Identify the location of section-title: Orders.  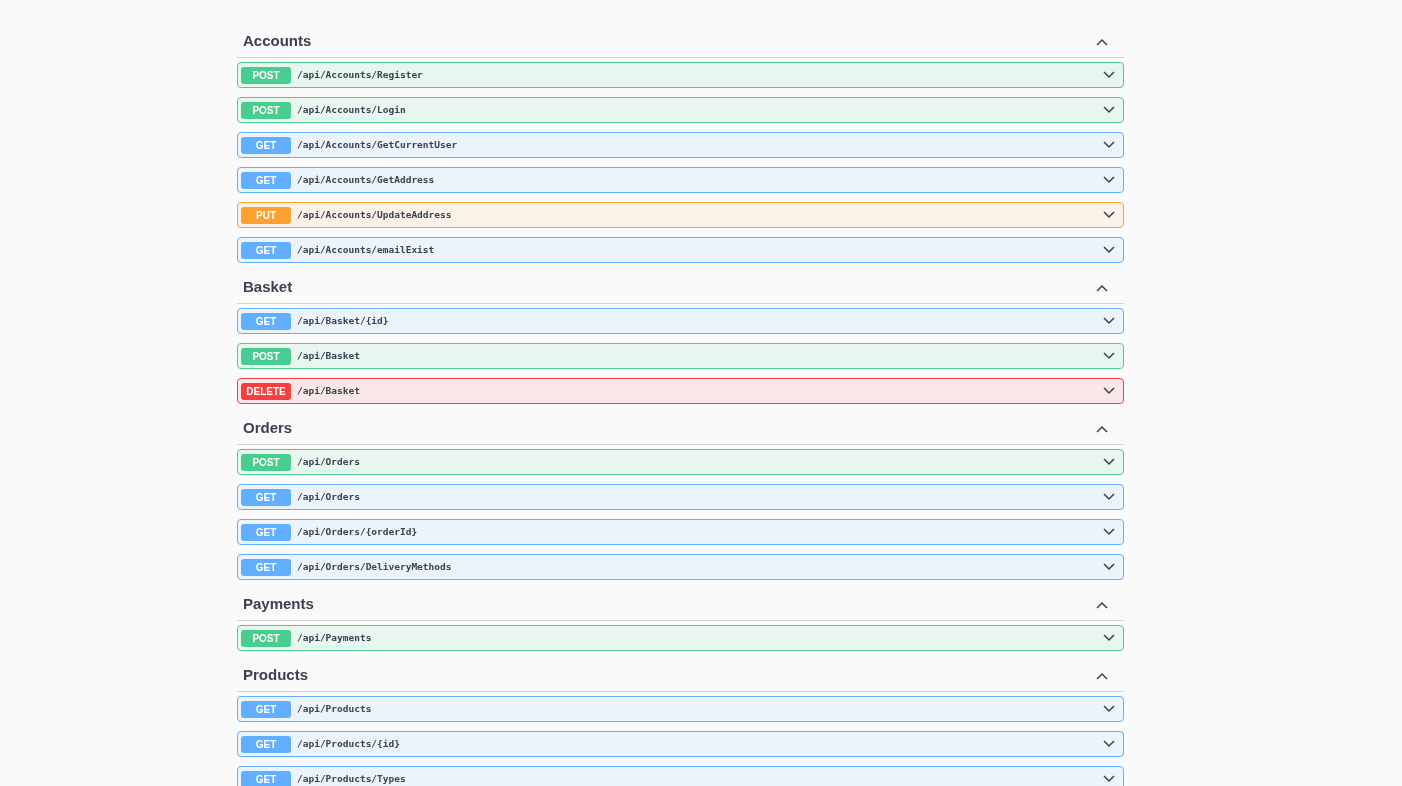
(268, 428).